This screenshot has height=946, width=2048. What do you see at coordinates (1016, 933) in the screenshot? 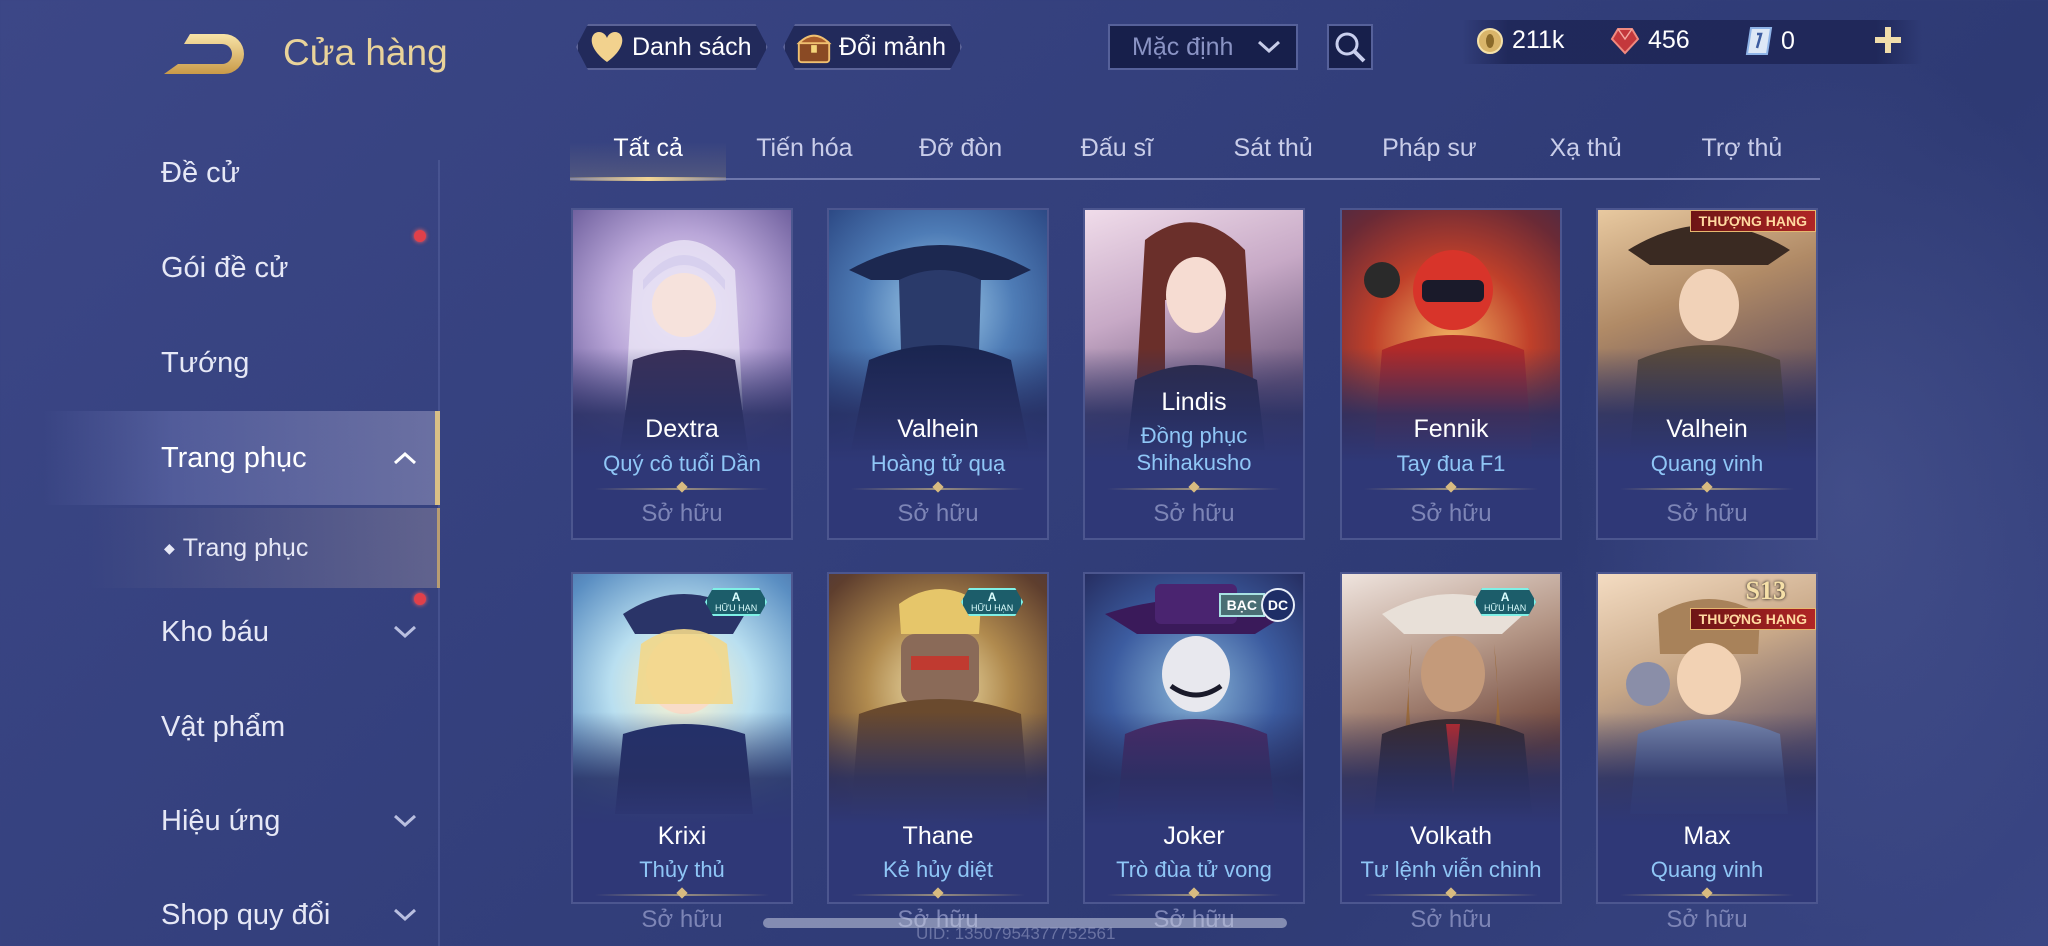
I see `user-id-label: UID: 13507954377752561` at bounding box center [1016, 933].